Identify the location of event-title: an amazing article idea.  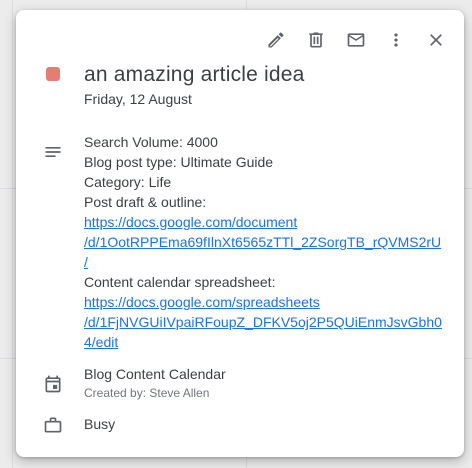
(194, 74).